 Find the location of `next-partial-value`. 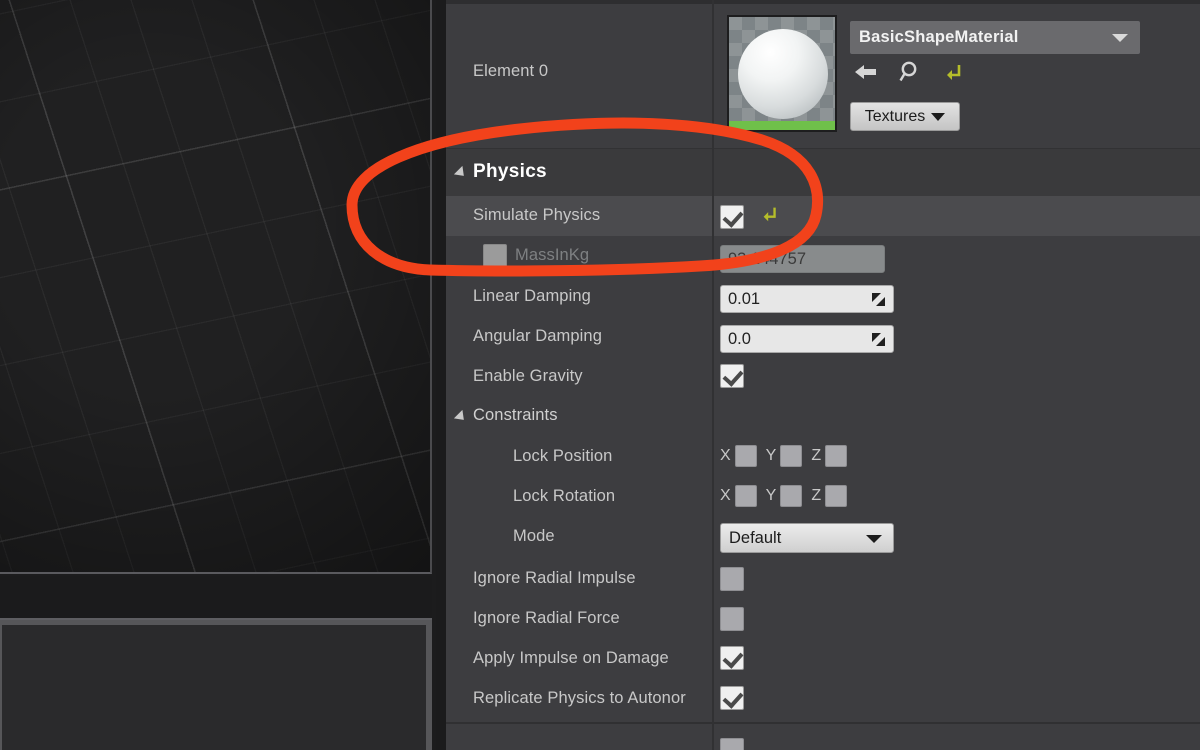

next-partial-value is located at coordinates (732, 744).